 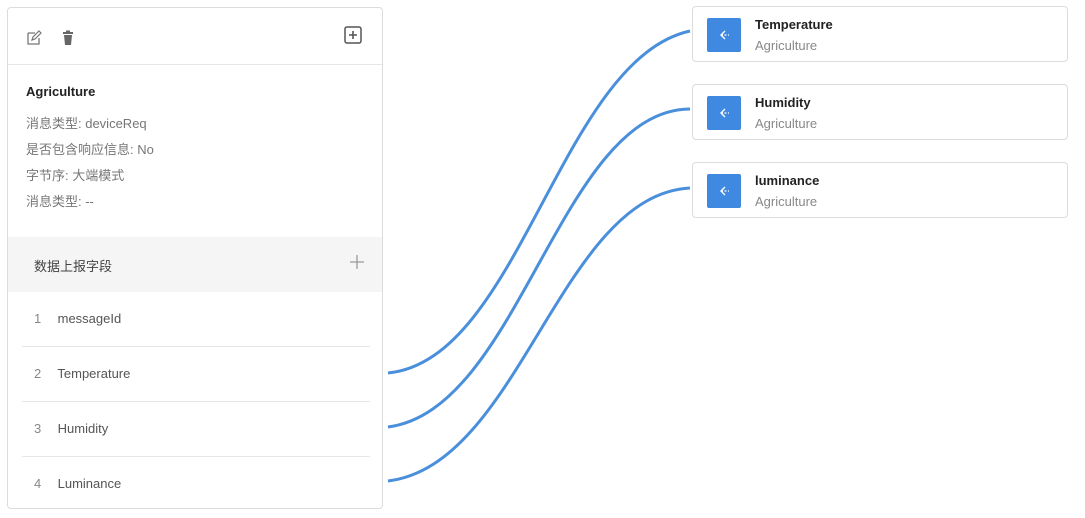 What do you see at coordinates (75, 175) in the screenshot?
I see `info-byte-order: 字节序: 大端模式` at bounding box center [75, 175].